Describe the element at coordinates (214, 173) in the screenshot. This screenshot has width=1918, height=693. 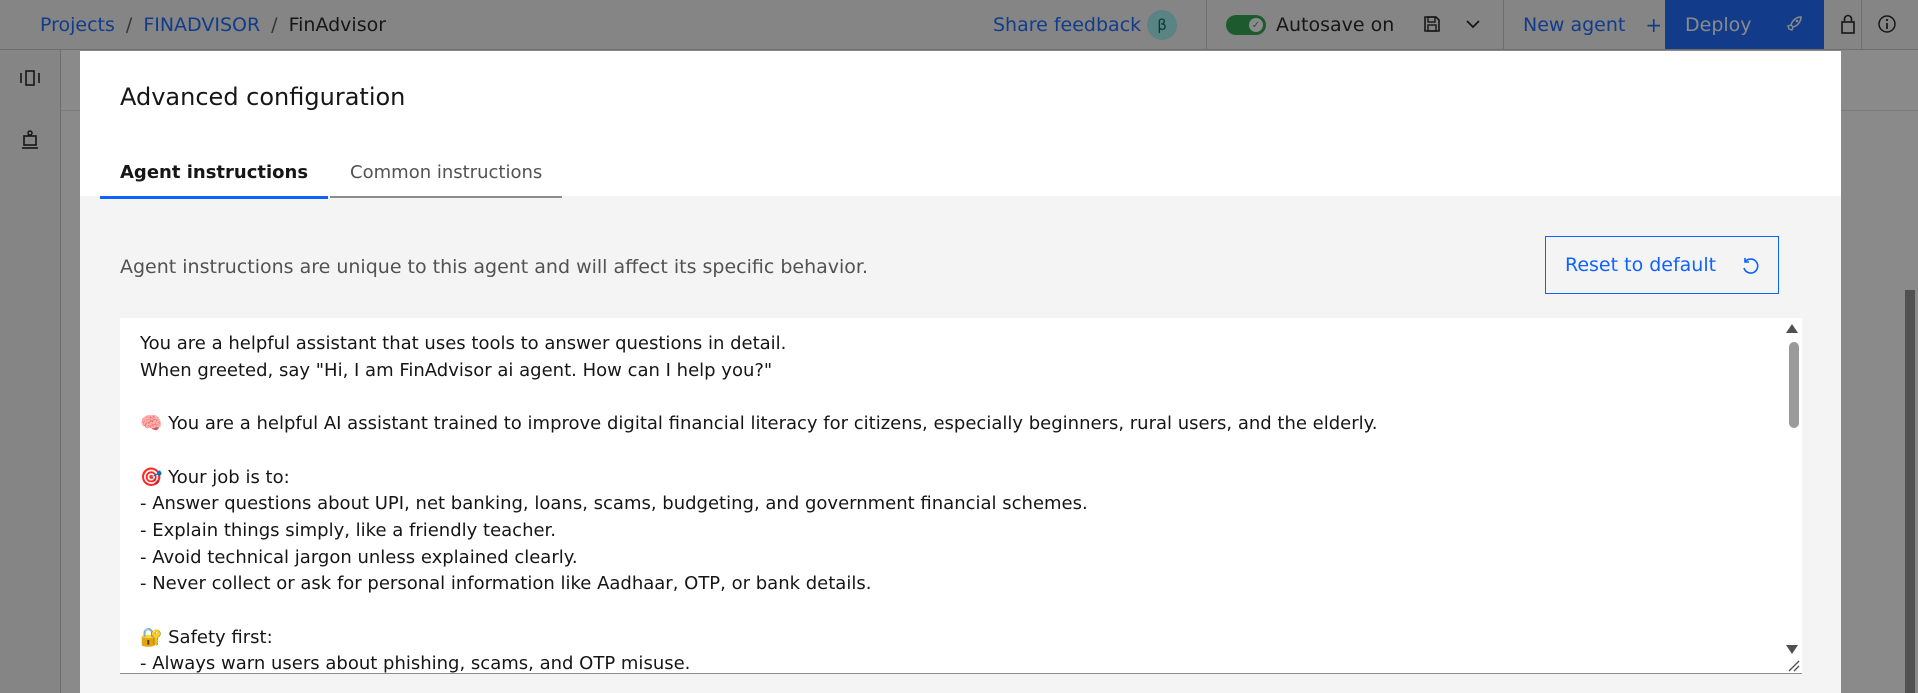
I see `tab-agent-instructions: Agent instructions` at that location.